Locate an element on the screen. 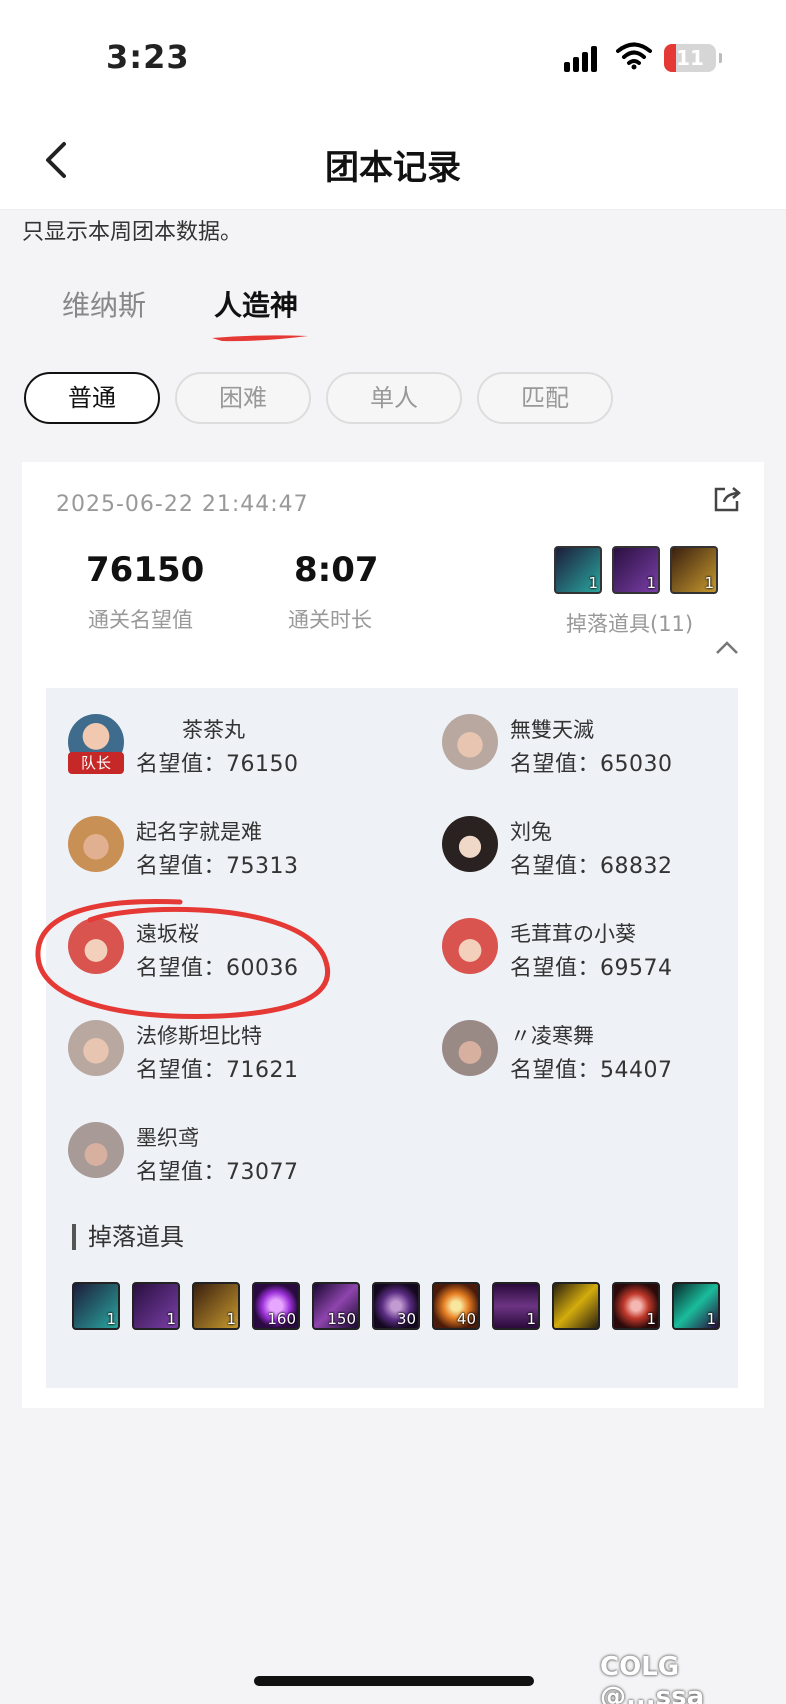 This screenshot has height=1704, width=786. key-icon is located at coordinates (576, 1306).